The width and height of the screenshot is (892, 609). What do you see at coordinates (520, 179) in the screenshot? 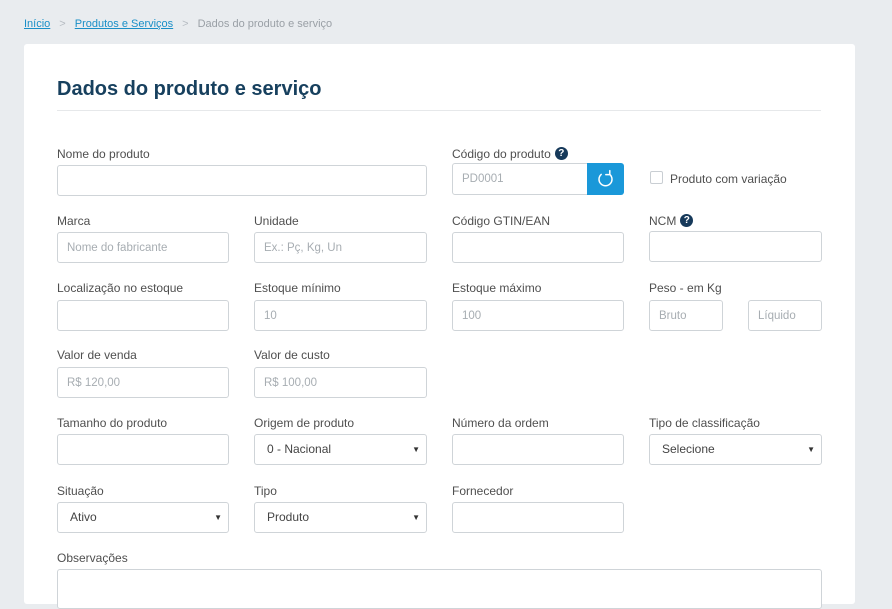
I see `product-code-input` at bounding box center [520, 179].